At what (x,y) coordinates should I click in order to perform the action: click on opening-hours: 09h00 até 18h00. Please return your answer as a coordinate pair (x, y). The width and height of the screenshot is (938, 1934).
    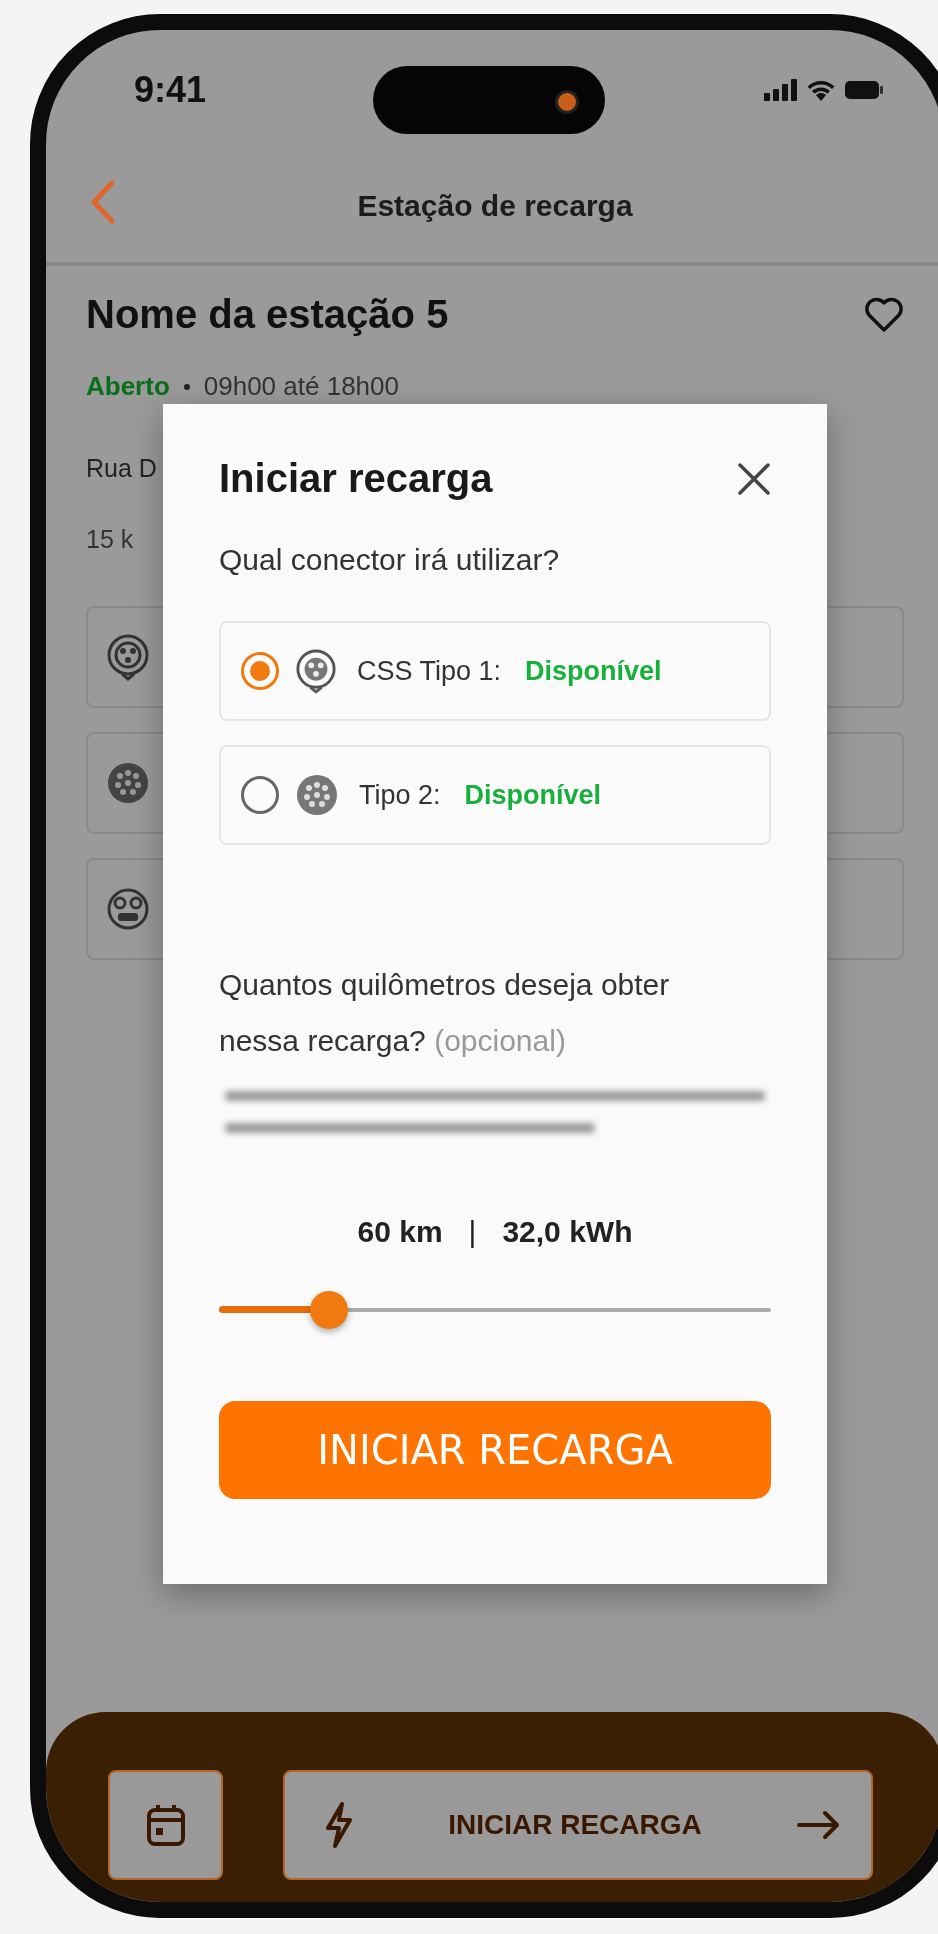
    Looking at the image, I should click on (301, 386).